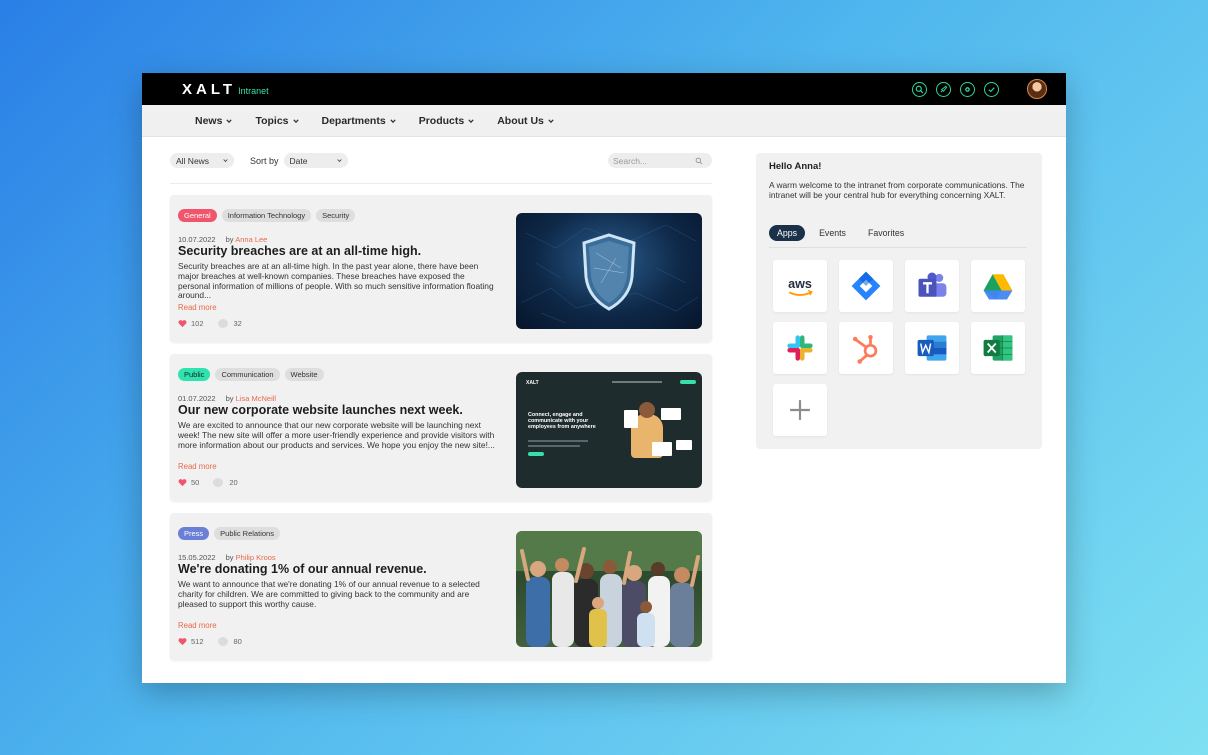 The width and height of the screenshot is (1208, 755). Describe the element at coordinates (520, 120) in the screenshot. I see `nav-label: About Us` at that location.